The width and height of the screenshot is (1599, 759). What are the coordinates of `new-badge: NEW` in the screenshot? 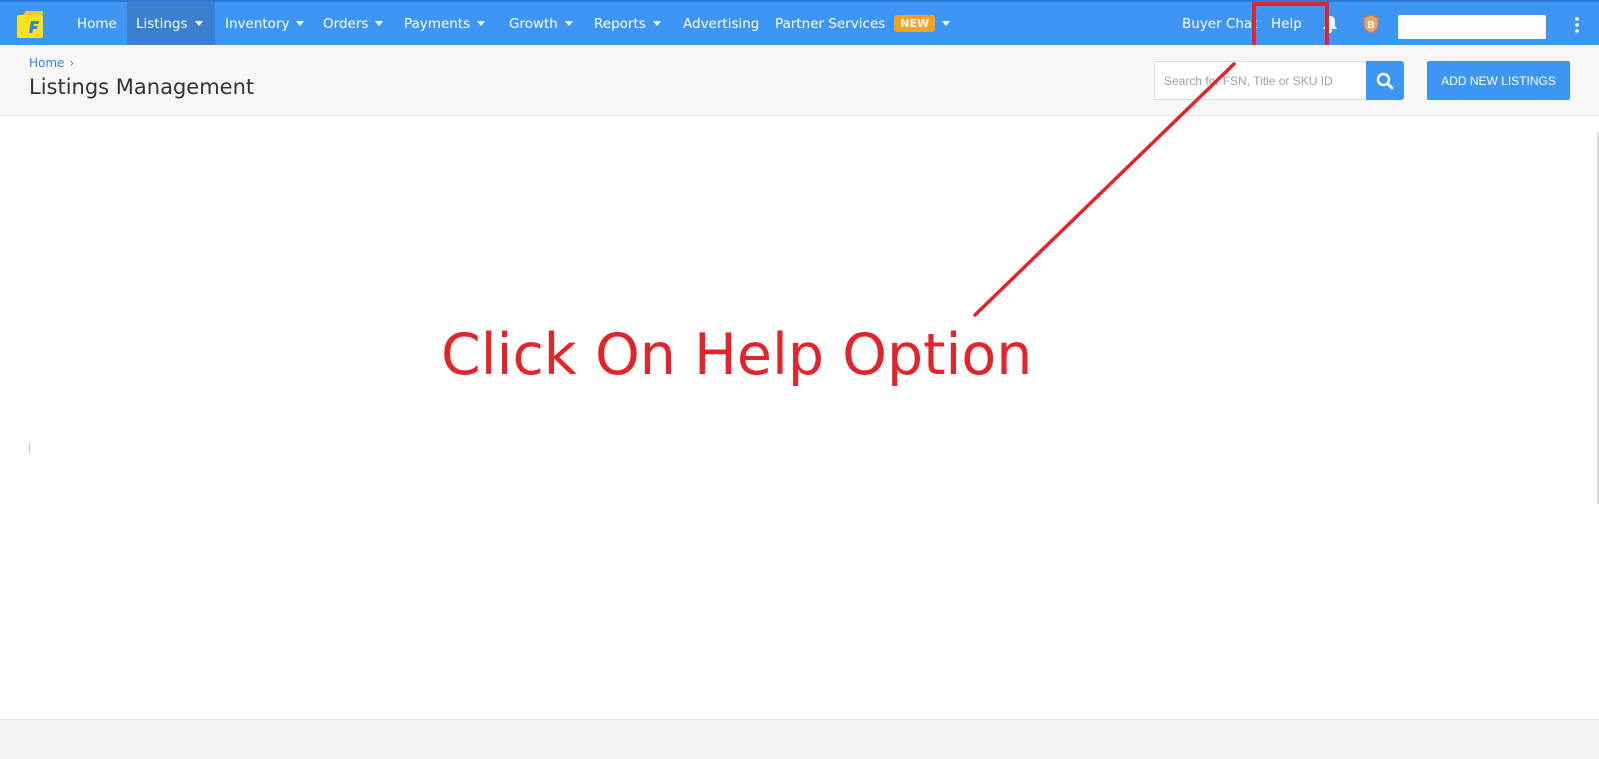 It's located at (915, 23).